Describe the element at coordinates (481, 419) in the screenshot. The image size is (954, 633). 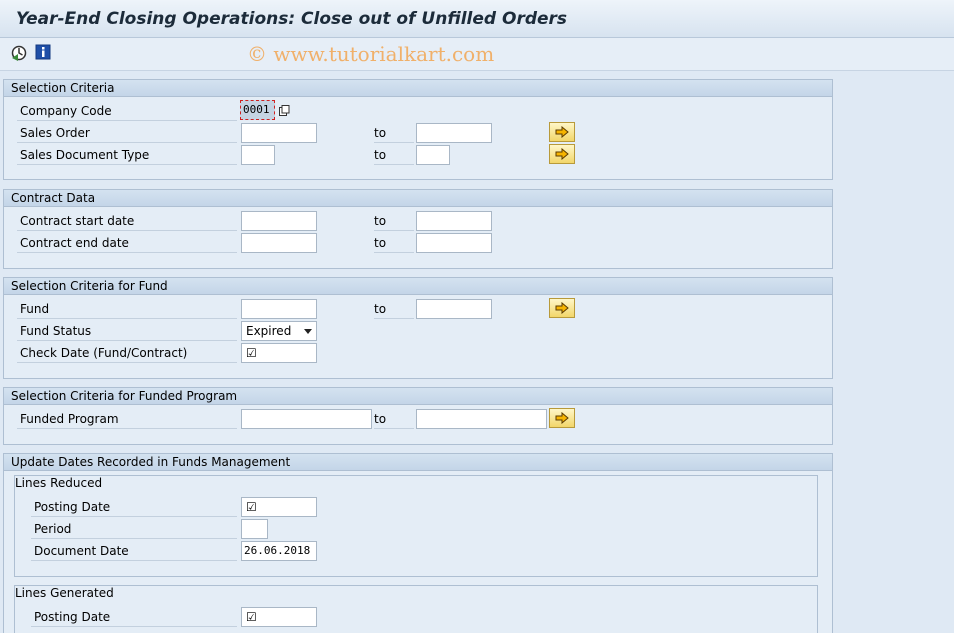
I see `funded-program-to-input` at that location.